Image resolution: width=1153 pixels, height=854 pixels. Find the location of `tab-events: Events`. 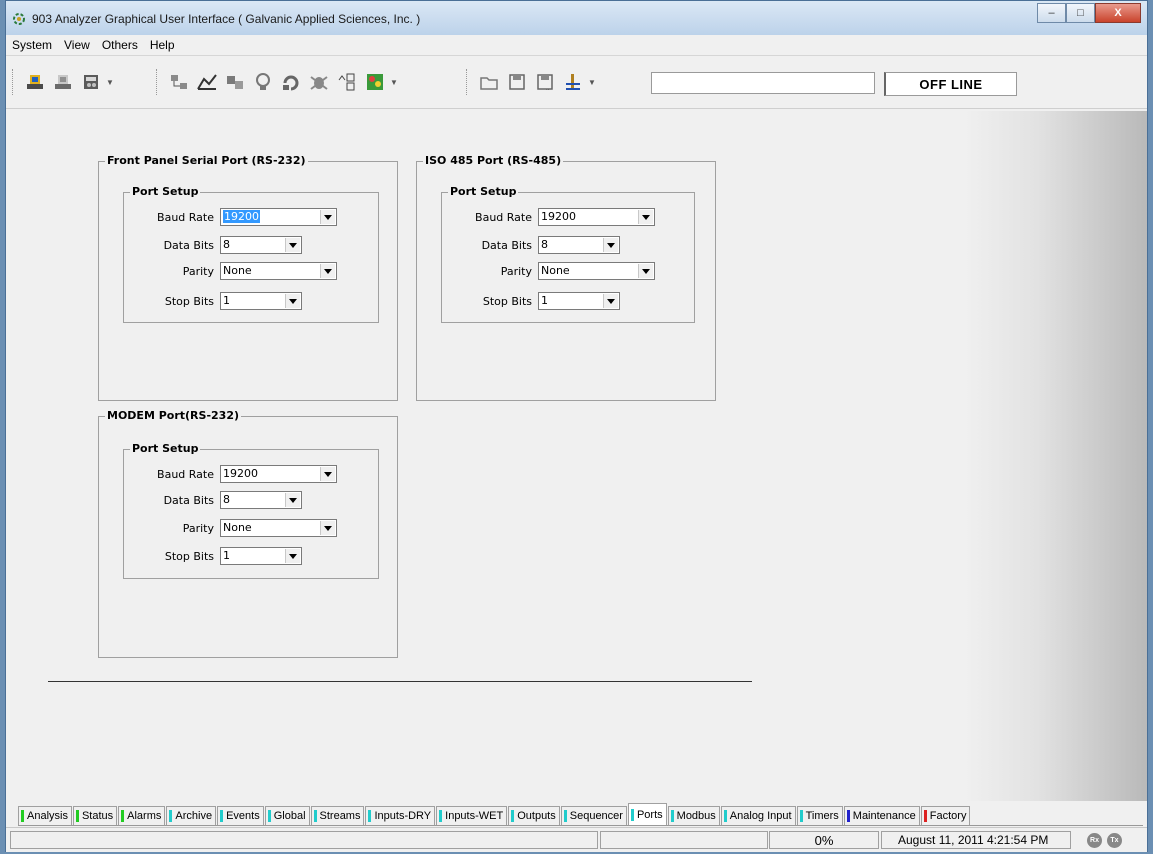

tab-events: Events is located at coordinates (240, 815).